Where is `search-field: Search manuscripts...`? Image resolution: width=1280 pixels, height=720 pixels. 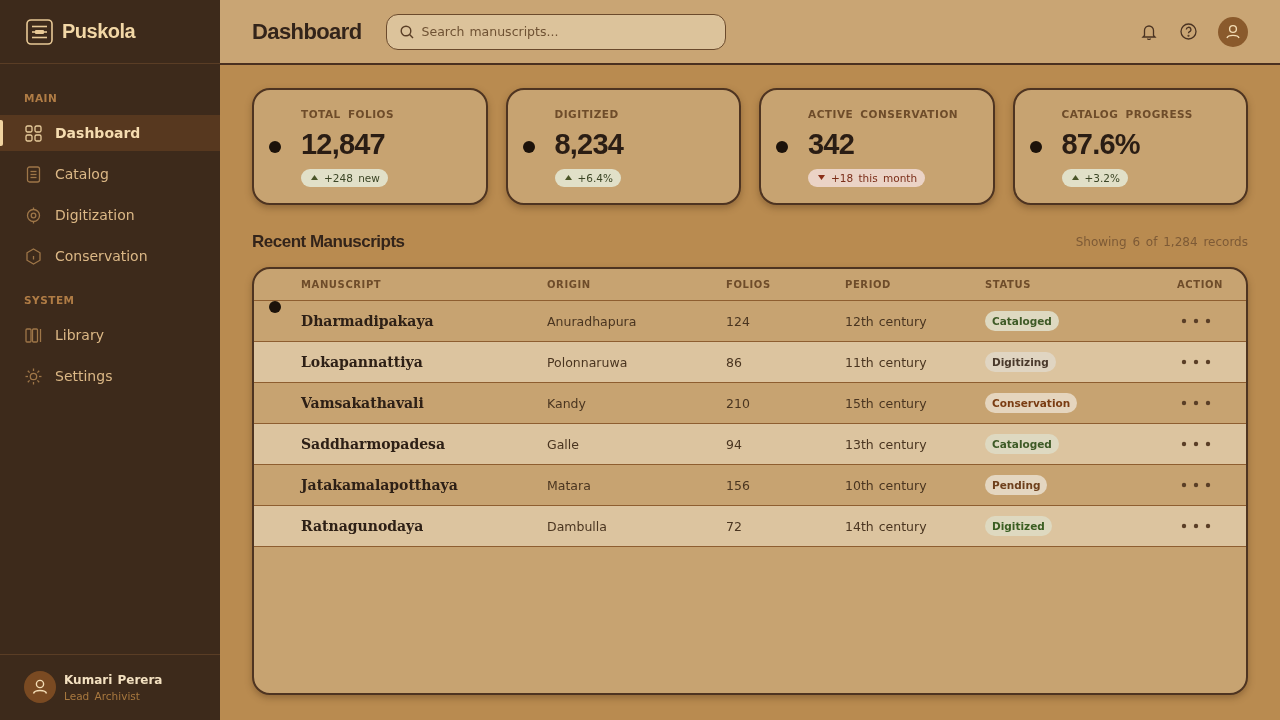
search-field: Search manuscripts... is located at coordinates (555, 31).